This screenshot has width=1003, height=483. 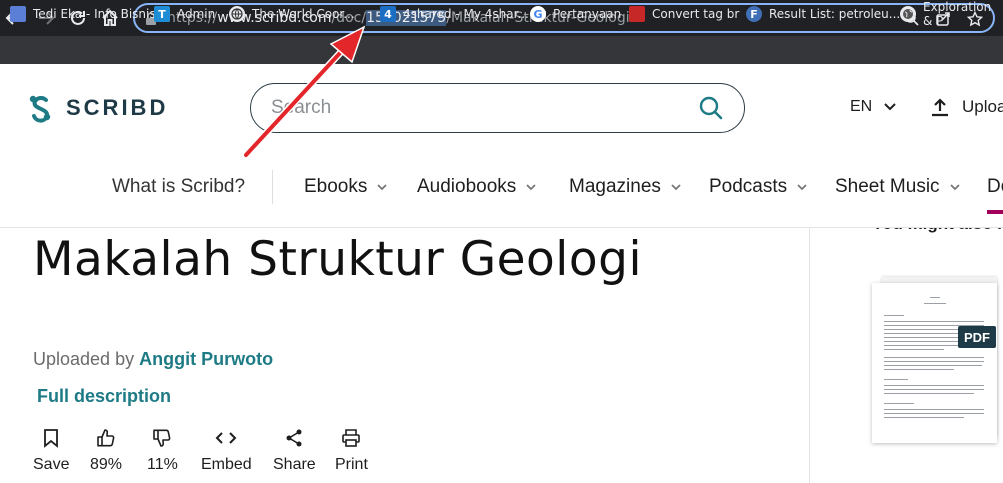 I want to click on sidebar-divider, so click(x=809, y=355).